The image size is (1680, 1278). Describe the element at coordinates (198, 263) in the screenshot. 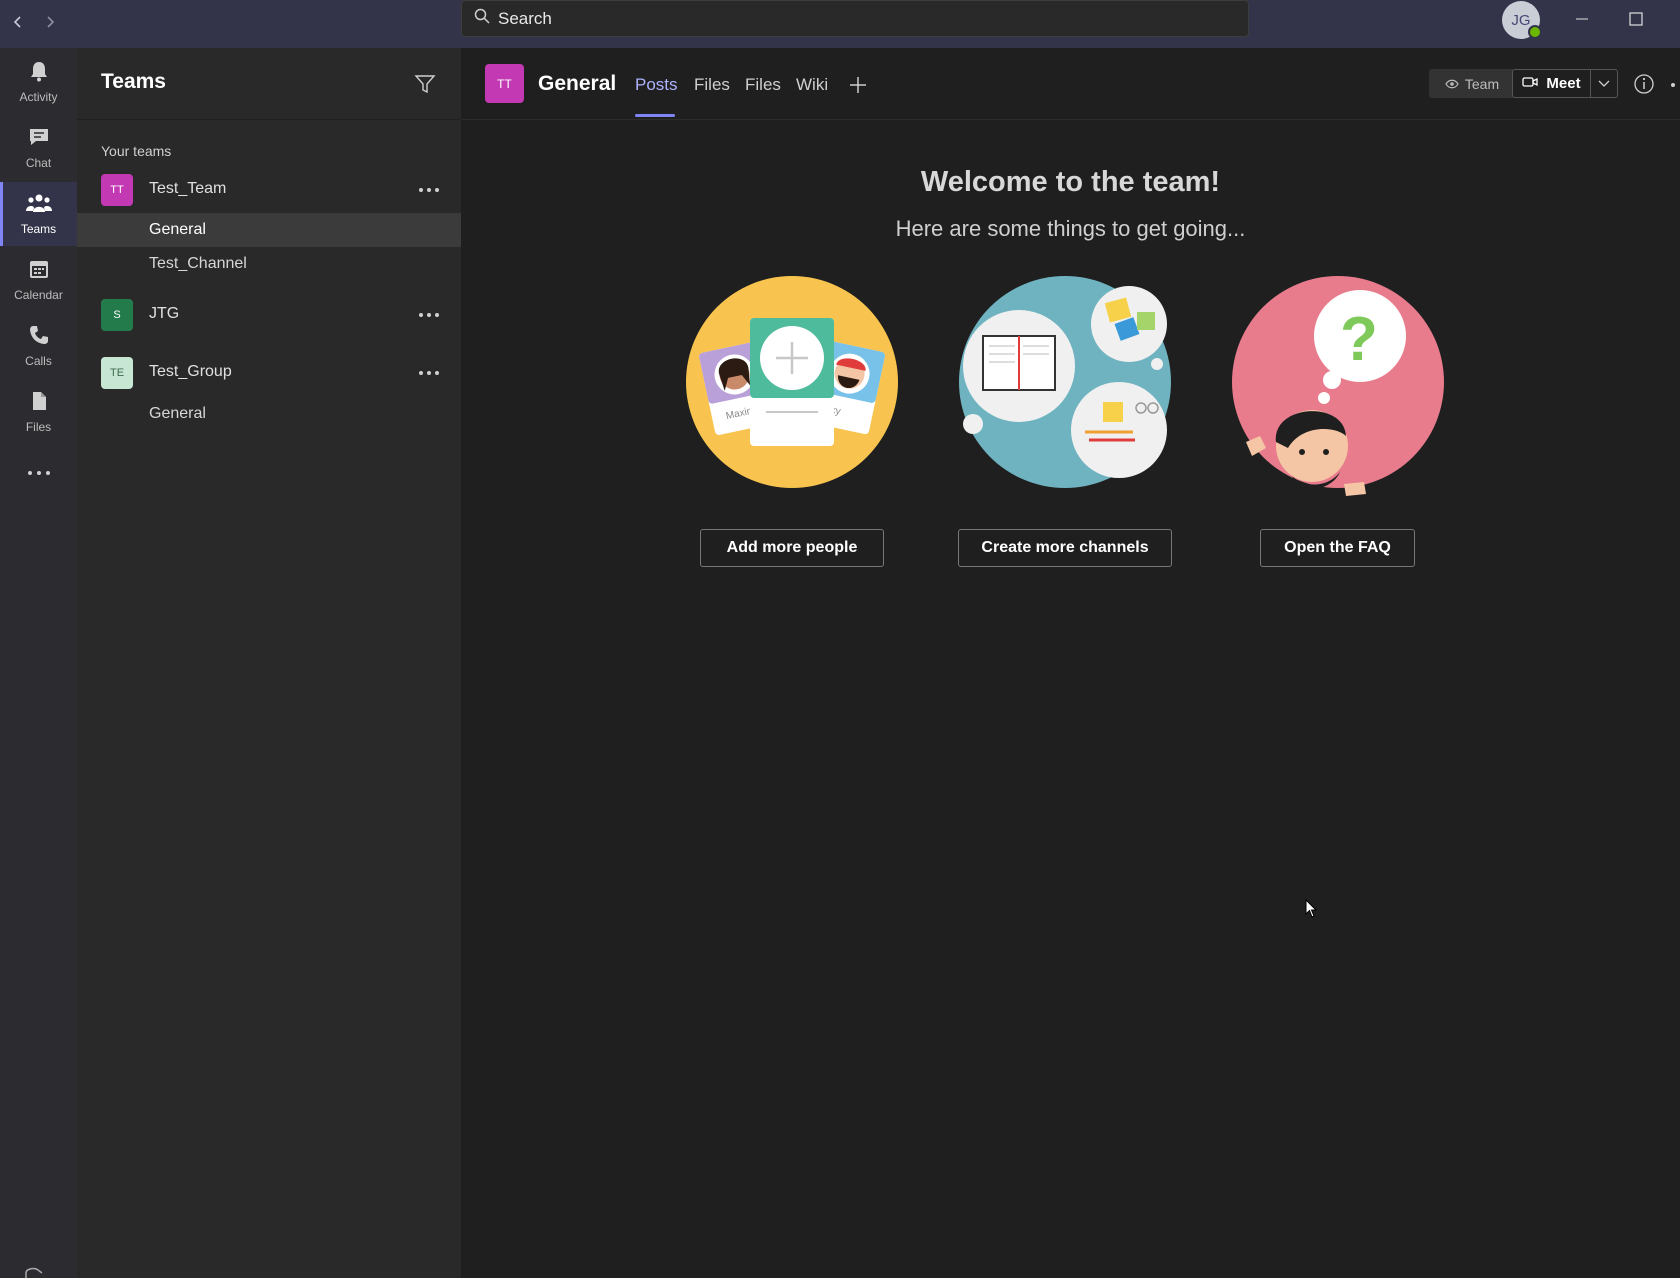

I see `channel-name: Test_Channel` at that location.